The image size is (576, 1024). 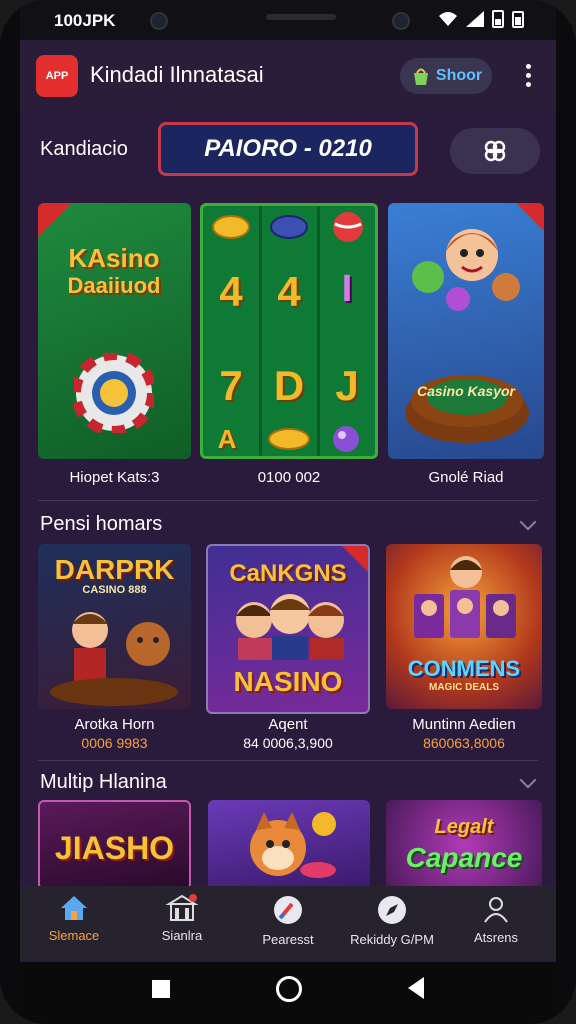 I want to click on app-bar: APP Kindadi Ilnnatasai Shoor, so click(x=288, y=76).